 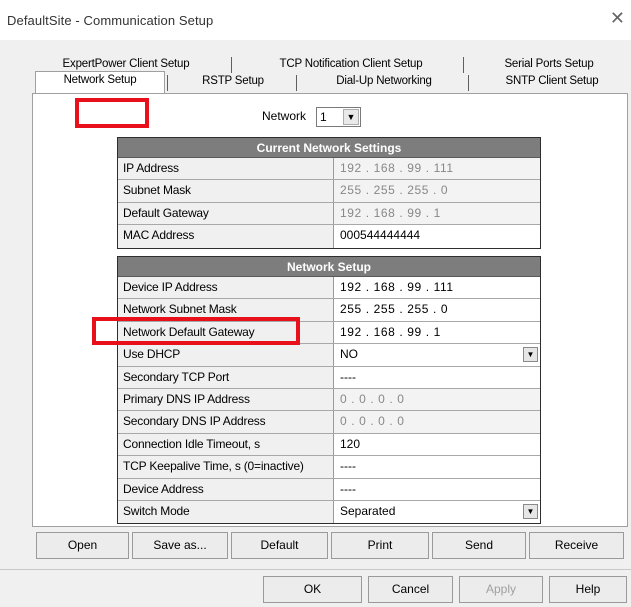 I want to click on table-row: Connection Idle Timeout, s 120, so click(x=329, y=445).